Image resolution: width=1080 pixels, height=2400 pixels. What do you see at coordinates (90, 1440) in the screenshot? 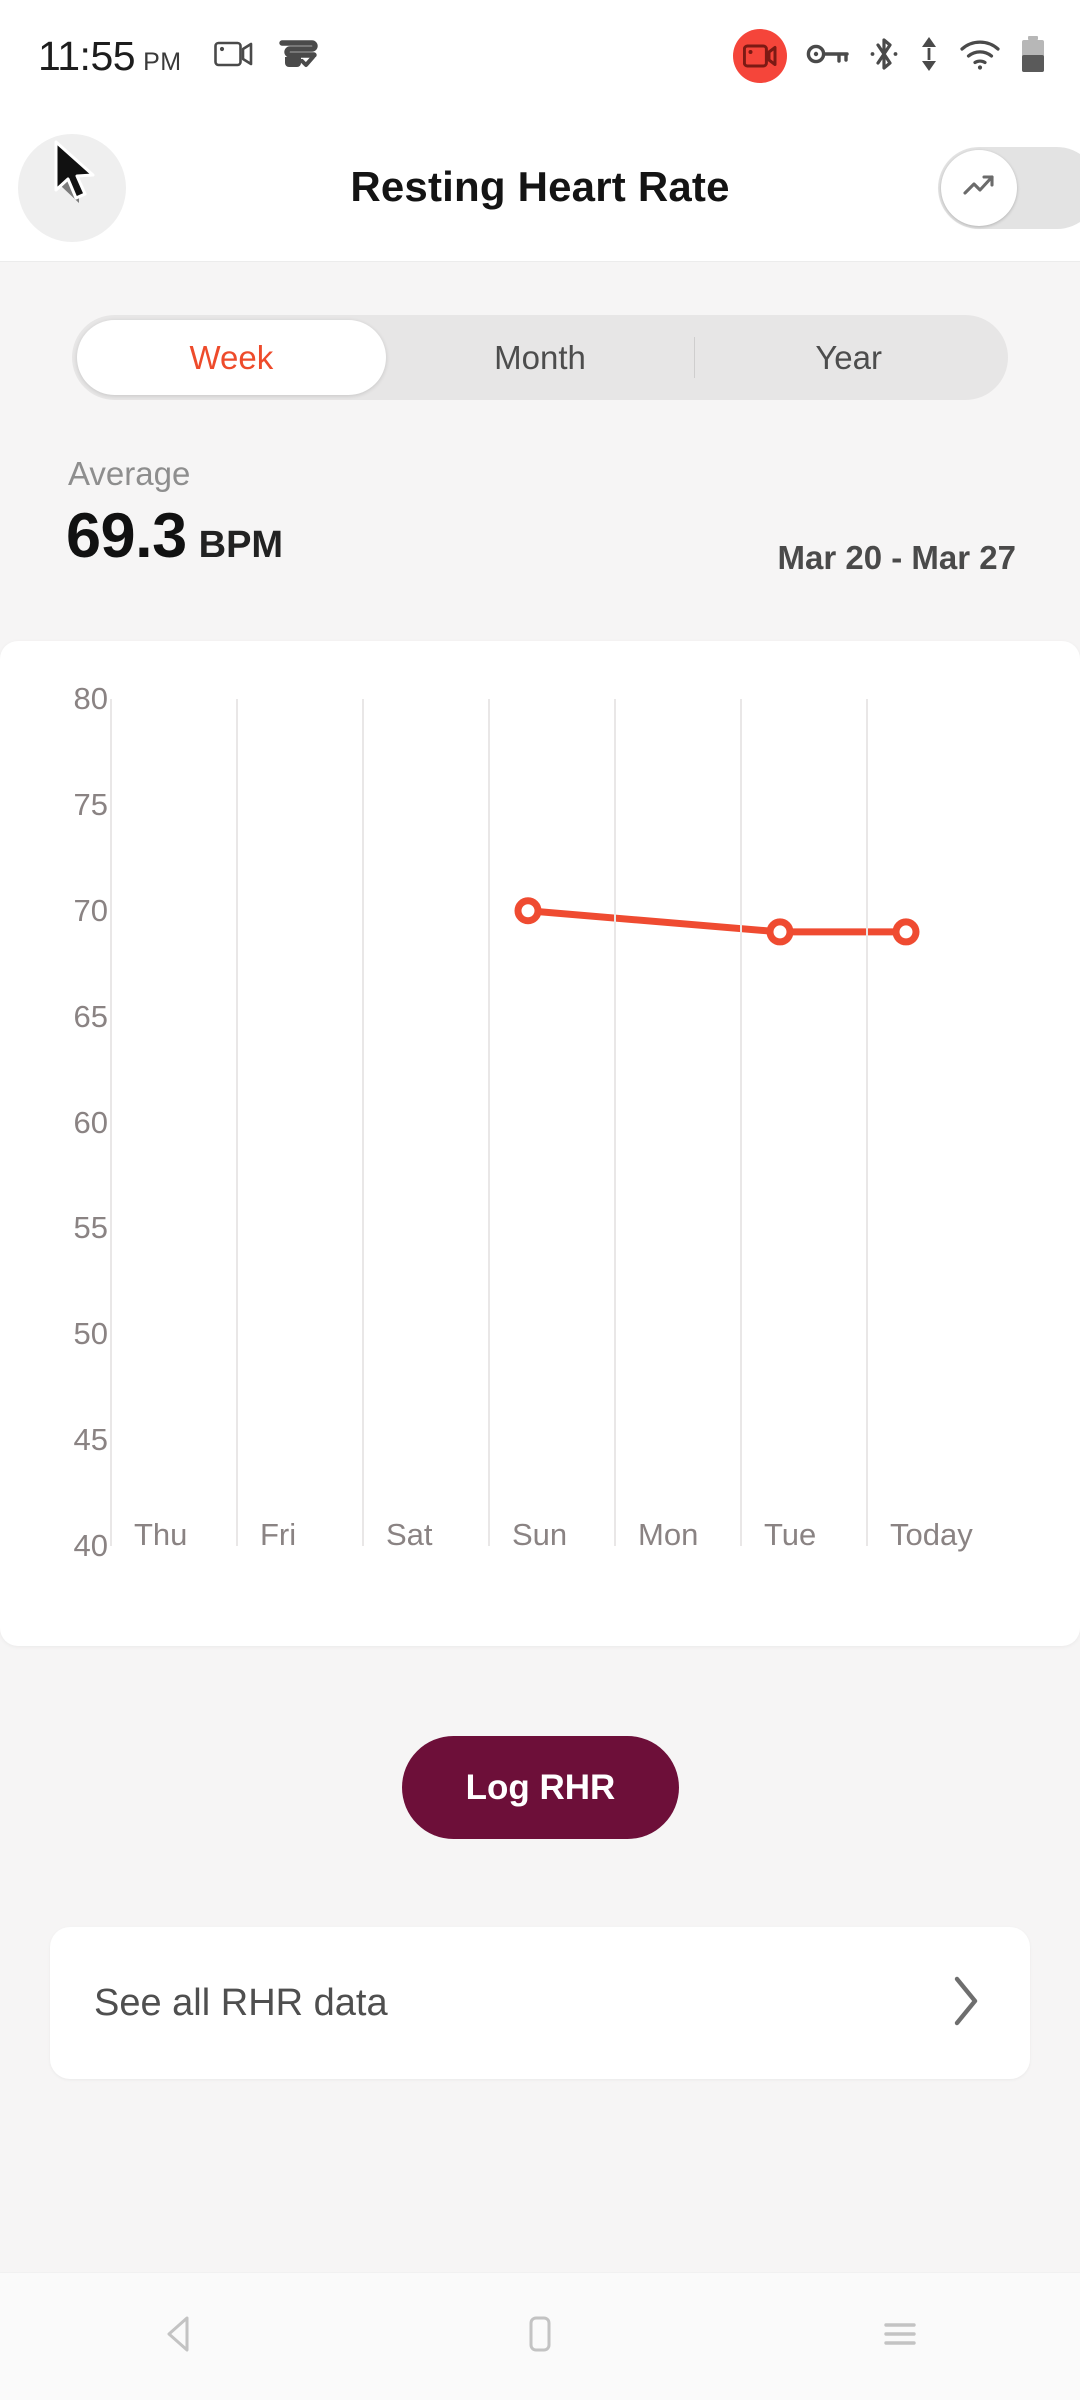
I see `y-axis-tick: 45` at bounding box center [90, 1440].